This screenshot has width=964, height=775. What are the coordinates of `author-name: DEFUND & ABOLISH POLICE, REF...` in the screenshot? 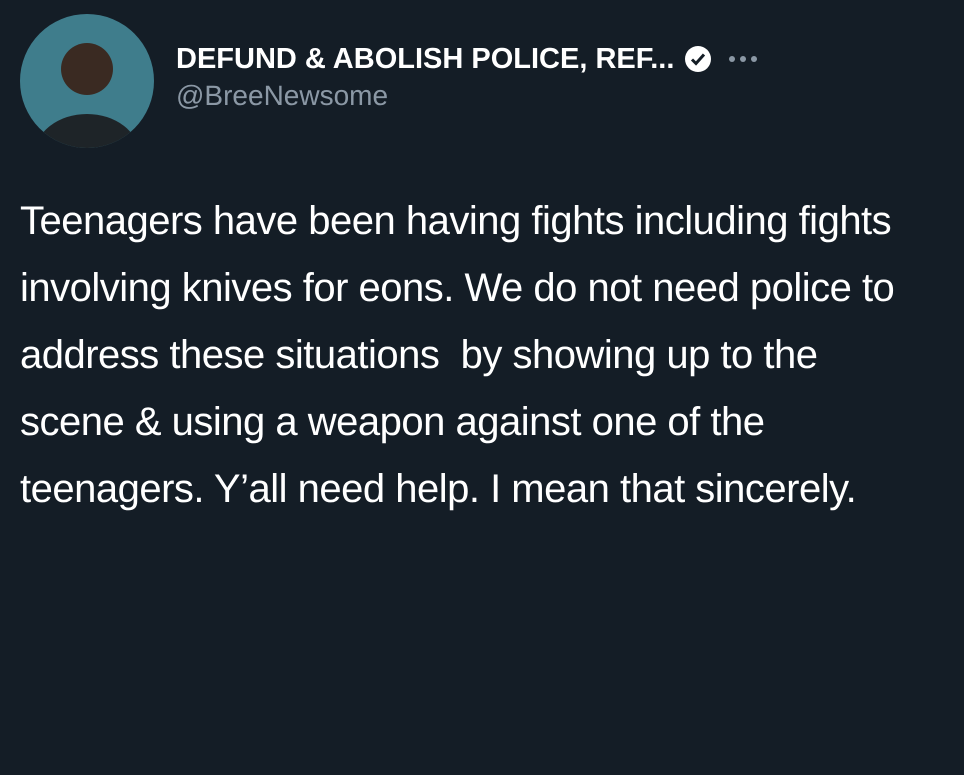 It's located at (425, 59).